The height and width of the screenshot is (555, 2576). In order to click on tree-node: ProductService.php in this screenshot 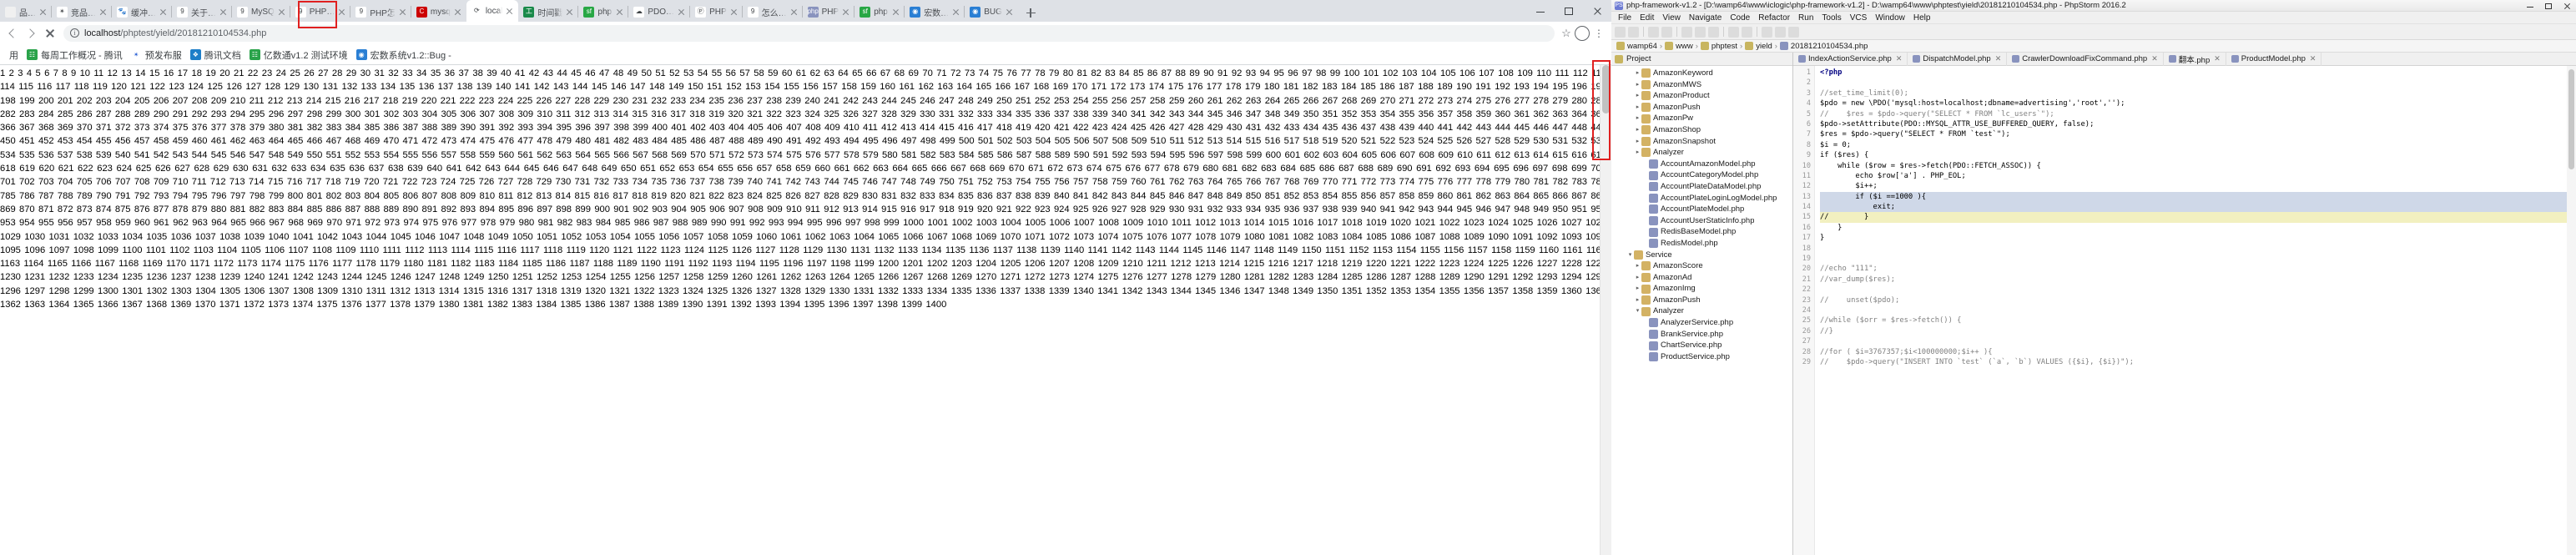, I will do `click(1702, 357)`.